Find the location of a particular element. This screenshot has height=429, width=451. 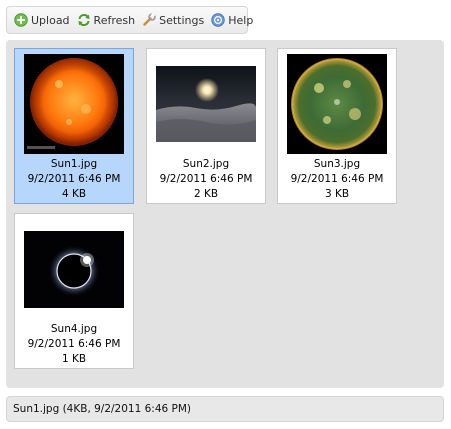

file-name: Sun1.jpg is located at coordinates (74, 164).